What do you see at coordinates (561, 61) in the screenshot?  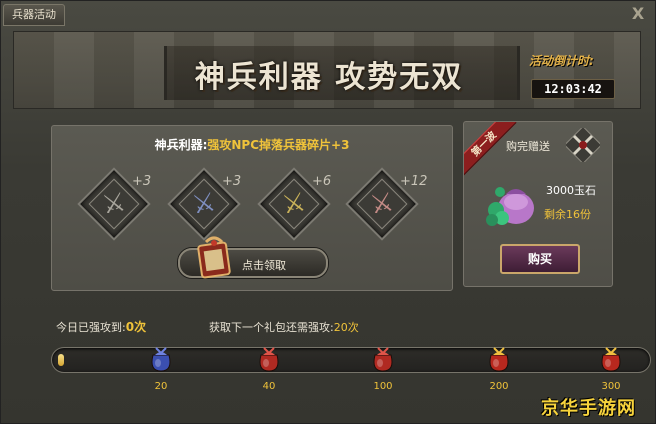 I see `countdown-label: 活动倒计时:` at bounding box center [561, 61].